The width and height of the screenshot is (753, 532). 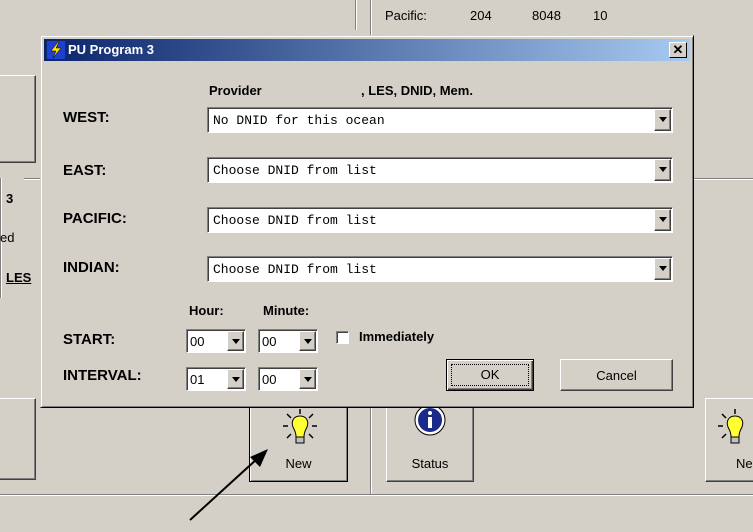 What do you see at coordinates (430, 463) in the screenshot?
I see `status-button-label: Status` at bounding box center [430, 463].